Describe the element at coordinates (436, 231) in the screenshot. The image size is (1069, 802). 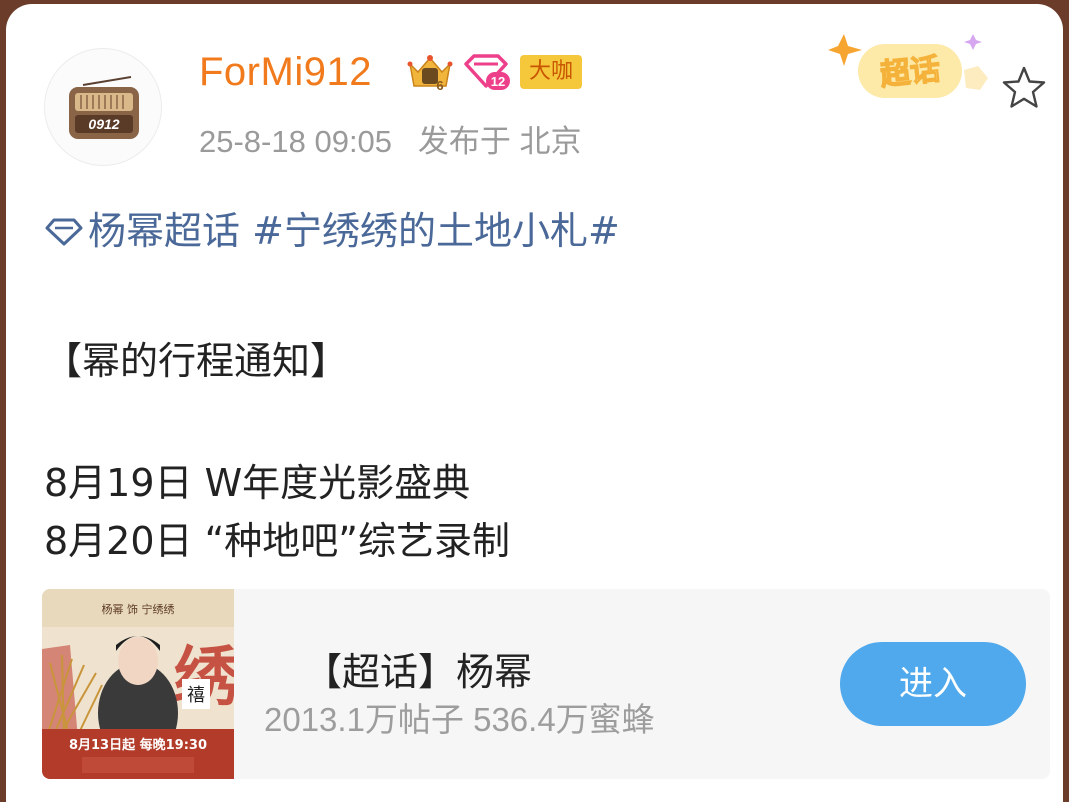
I see `hashtag-link: #宁绣绣的土地小札#` at that location.